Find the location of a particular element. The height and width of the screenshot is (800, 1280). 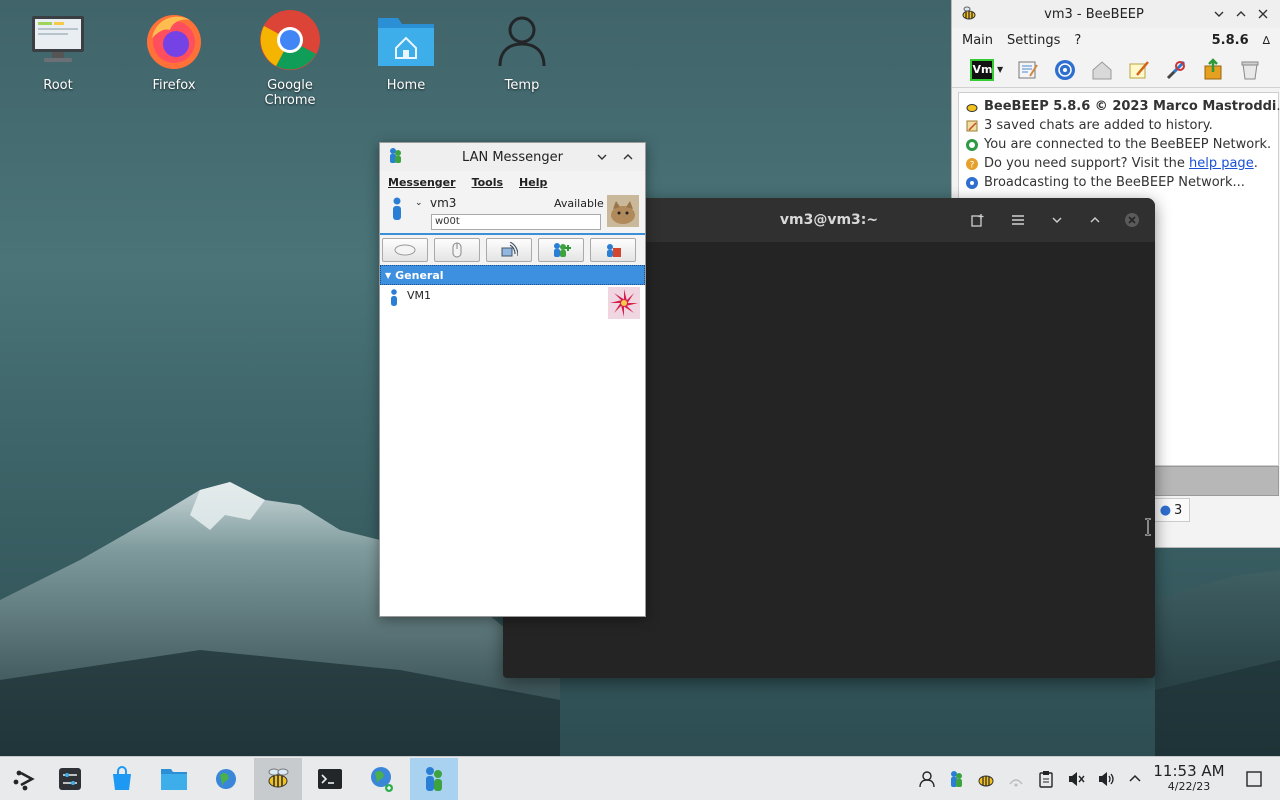

beebeep-menubar: Main Settings ? 5.8.6 ∆ is located at coordinates (1116, 40).